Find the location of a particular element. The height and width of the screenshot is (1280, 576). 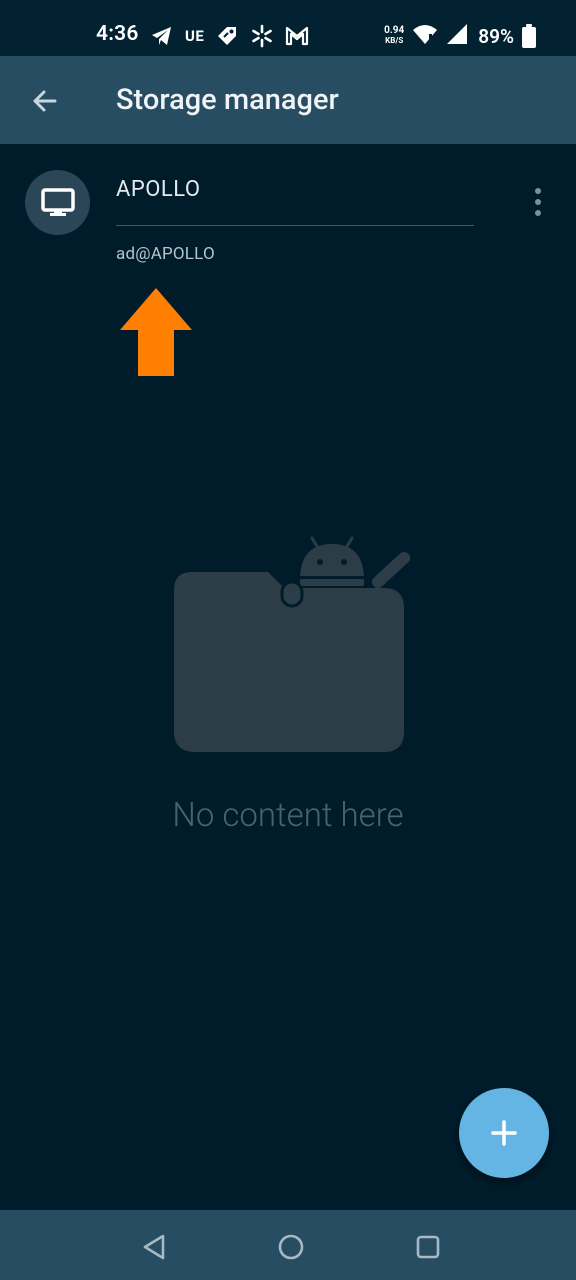

telegram-icon is located at coordinates (162, 36).